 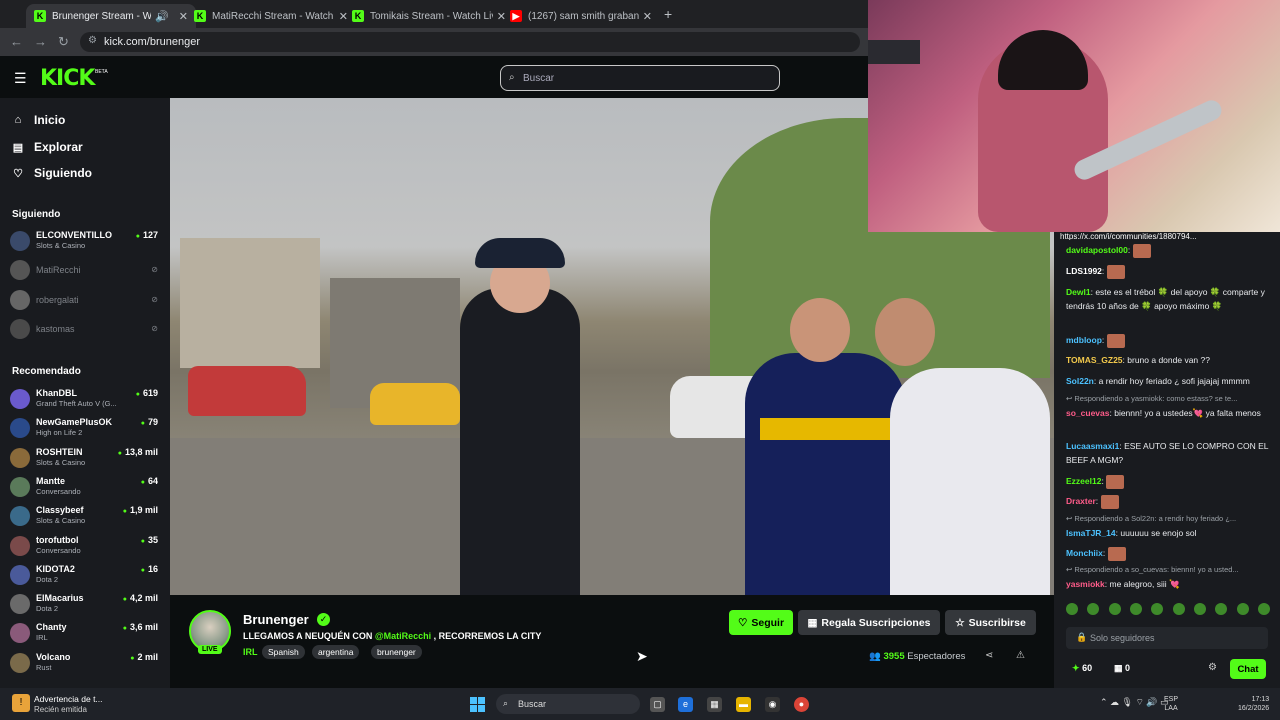 What do you see at coordinates (85, 271) in the screenshot?
I see `following-channel-matirecchi: MatiRecchi ⊘` at bounding box center [85, 271].